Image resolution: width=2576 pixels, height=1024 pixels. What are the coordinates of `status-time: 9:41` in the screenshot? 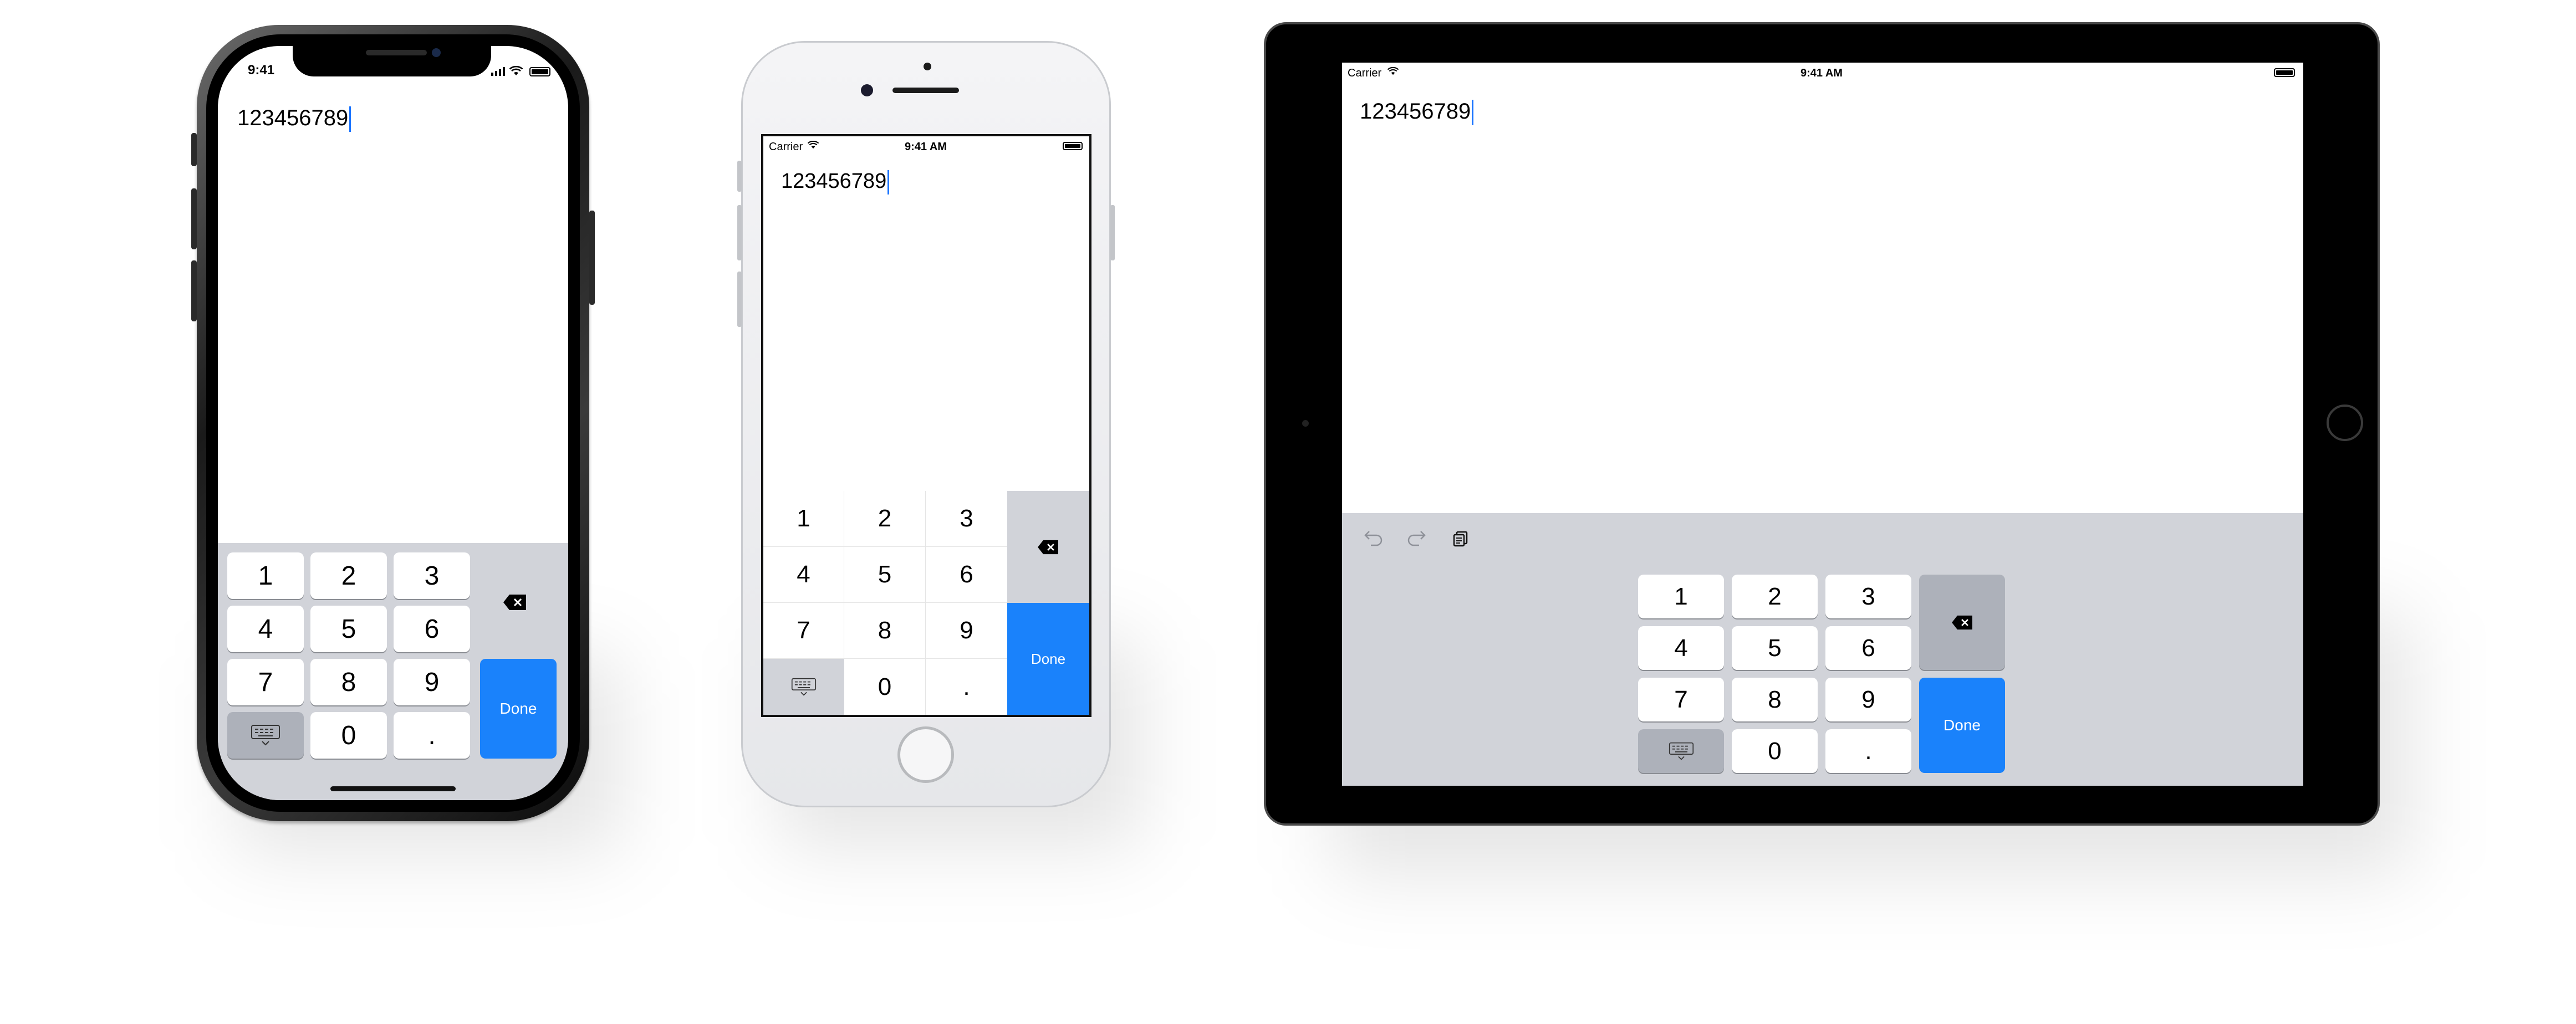 It's located at (261, 70).